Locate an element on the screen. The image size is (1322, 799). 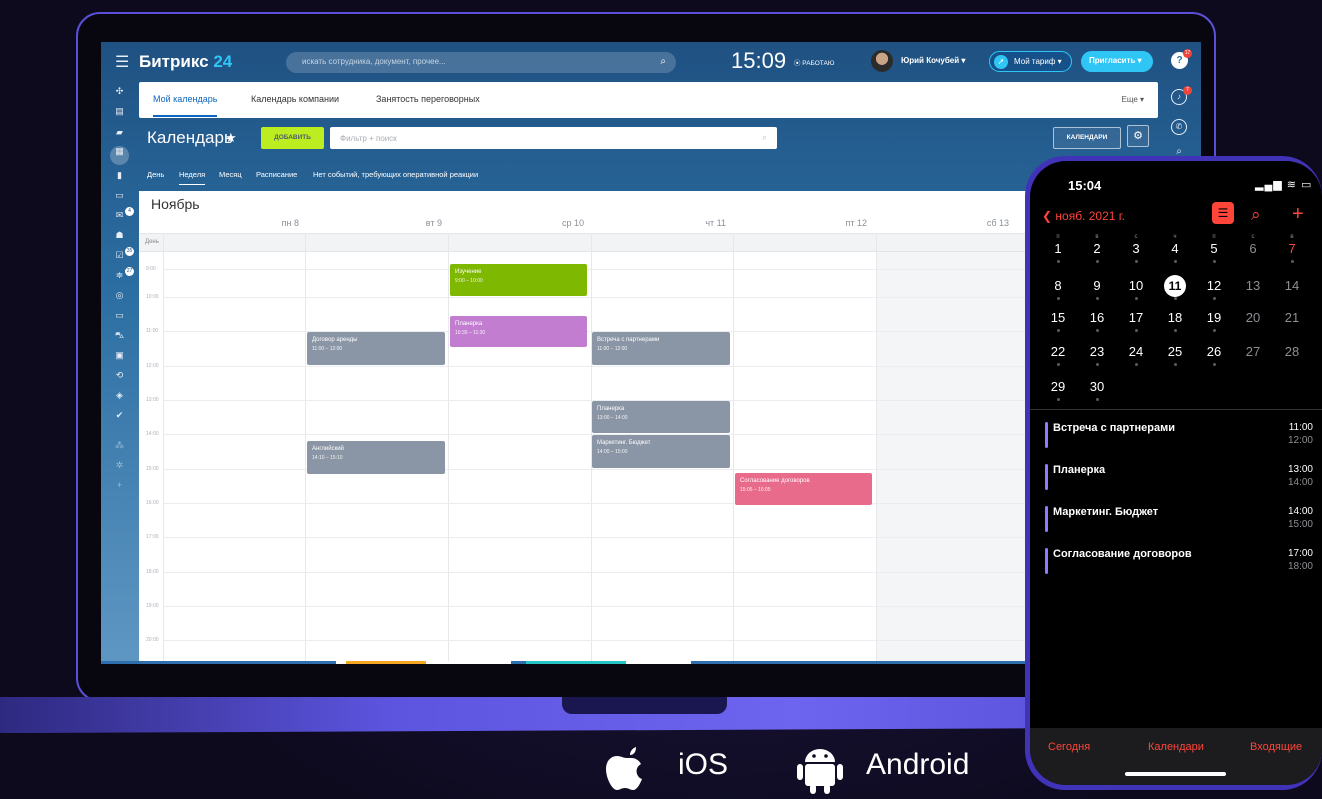
calendar-event: Изучение 9:00 – 10:00 is located at coordinates (518, 280).